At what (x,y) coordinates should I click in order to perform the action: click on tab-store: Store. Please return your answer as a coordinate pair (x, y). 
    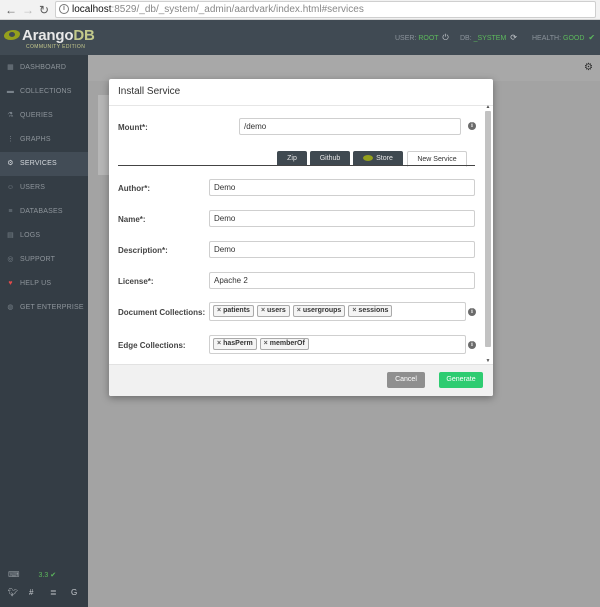
    Looking at the image, I should click on (378, 158).